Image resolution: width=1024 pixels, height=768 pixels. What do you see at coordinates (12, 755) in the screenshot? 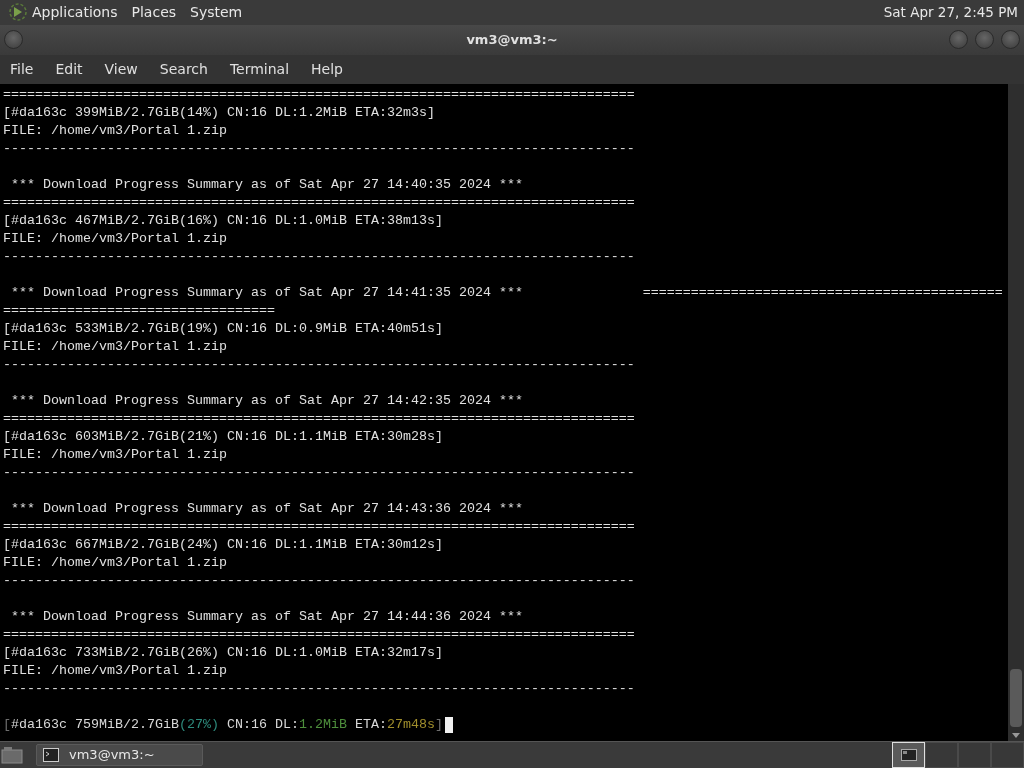
I see `desktop-icon` at bounding box center [12, 755].